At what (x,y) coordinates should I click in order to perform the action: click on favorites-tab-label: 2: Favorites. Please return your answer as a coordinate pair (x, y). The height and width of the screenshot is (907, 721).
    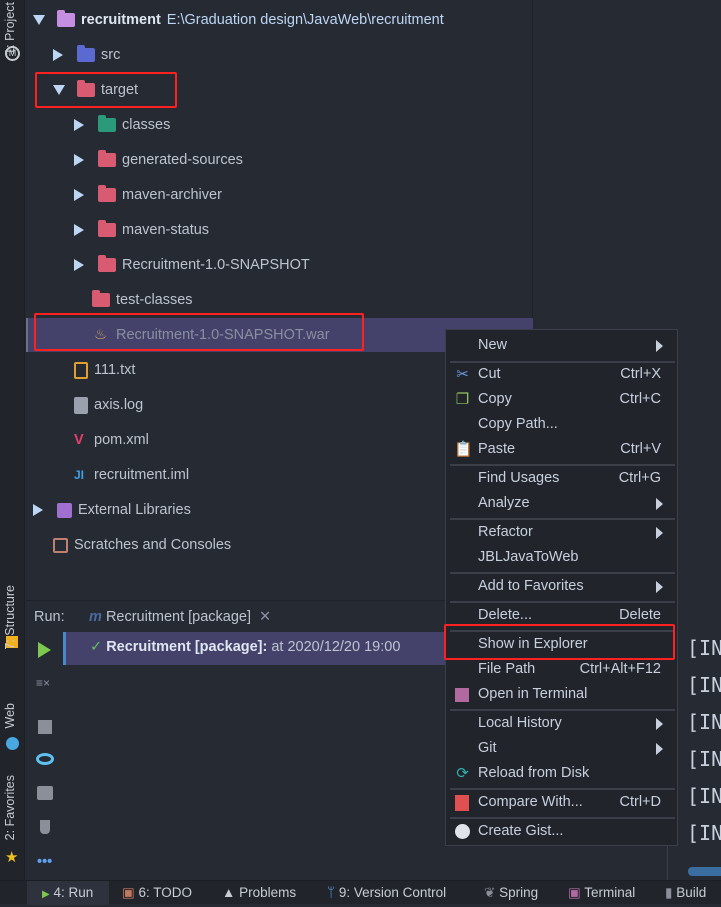
    Looking at the image, I should click on (10, 808).